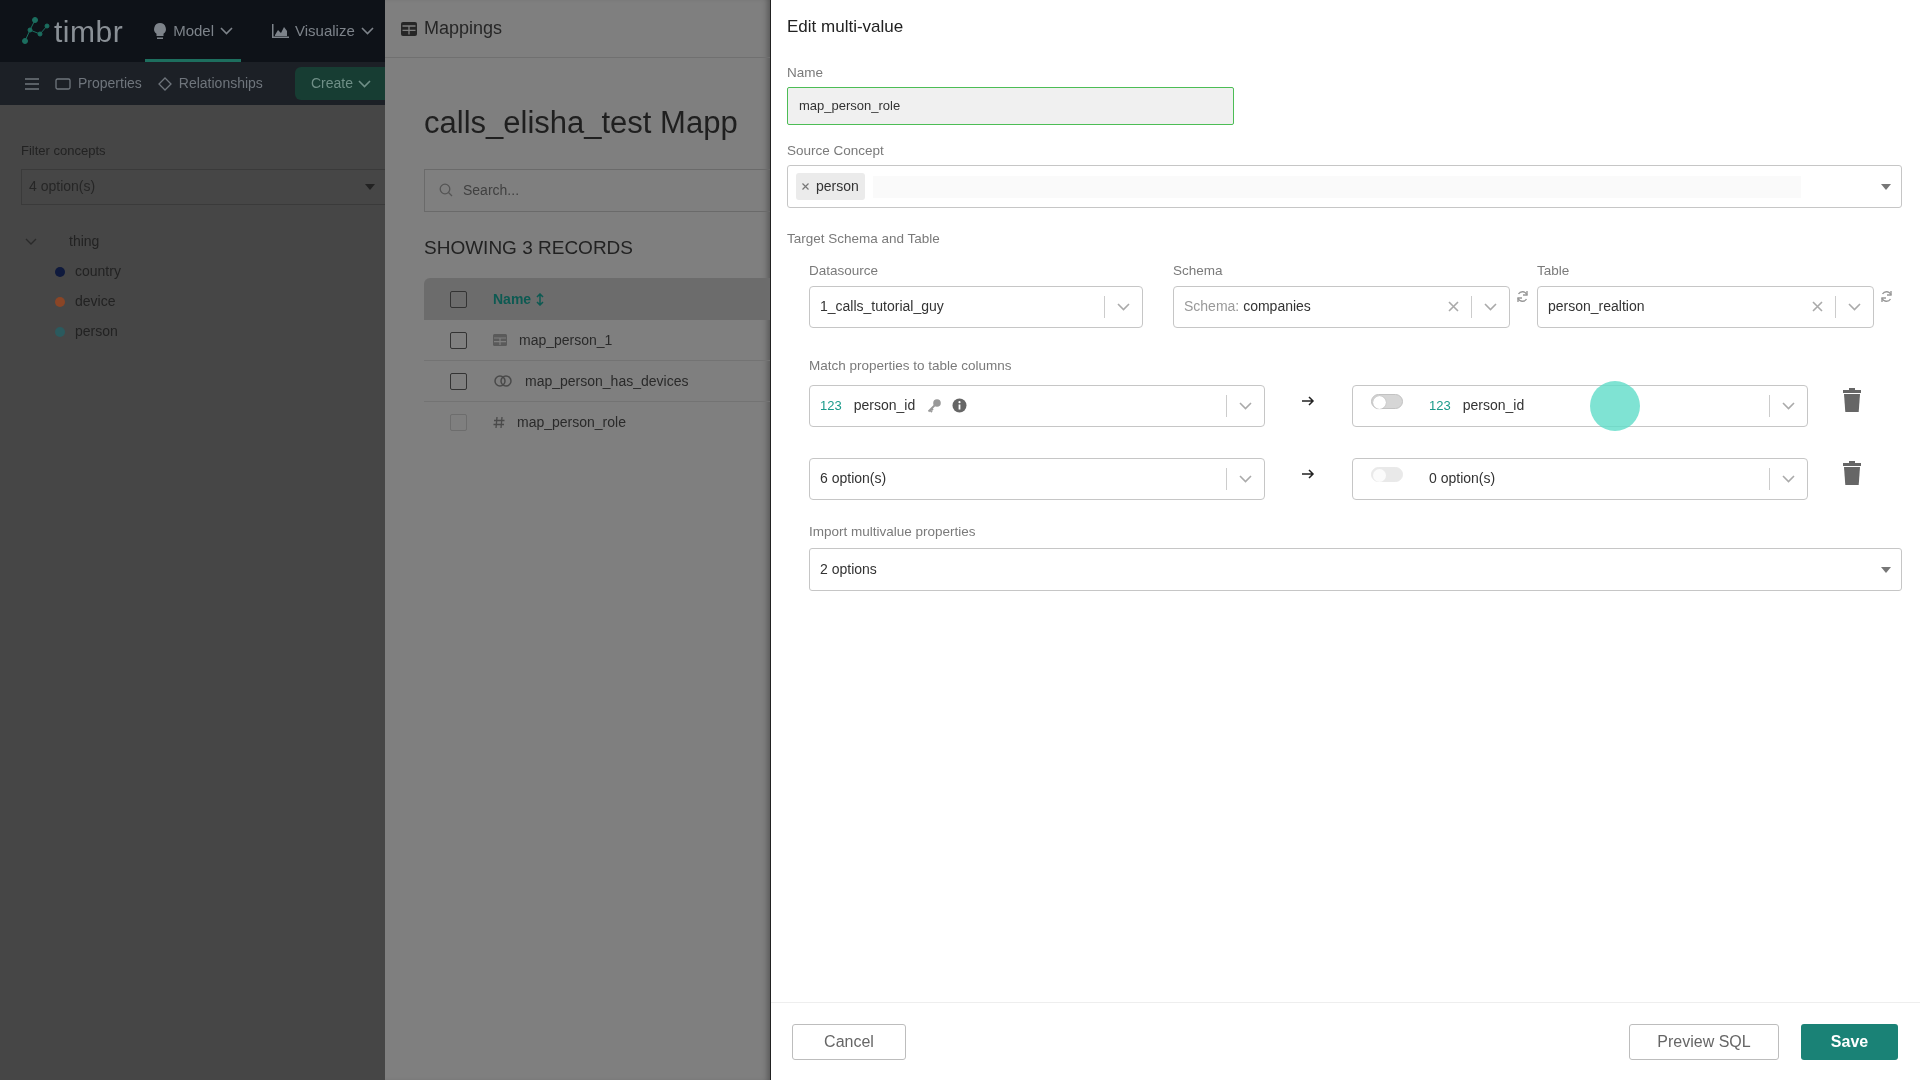 The height and width of the screenshot is (1080, 1920). I want to click on field-label: Name, so click(805, 72).